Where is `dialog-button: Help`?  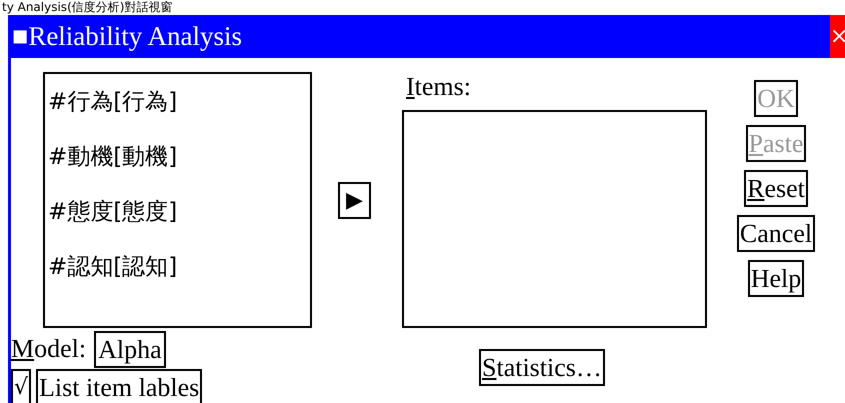 dialog-button: Help is located at coordinates (776, 278).